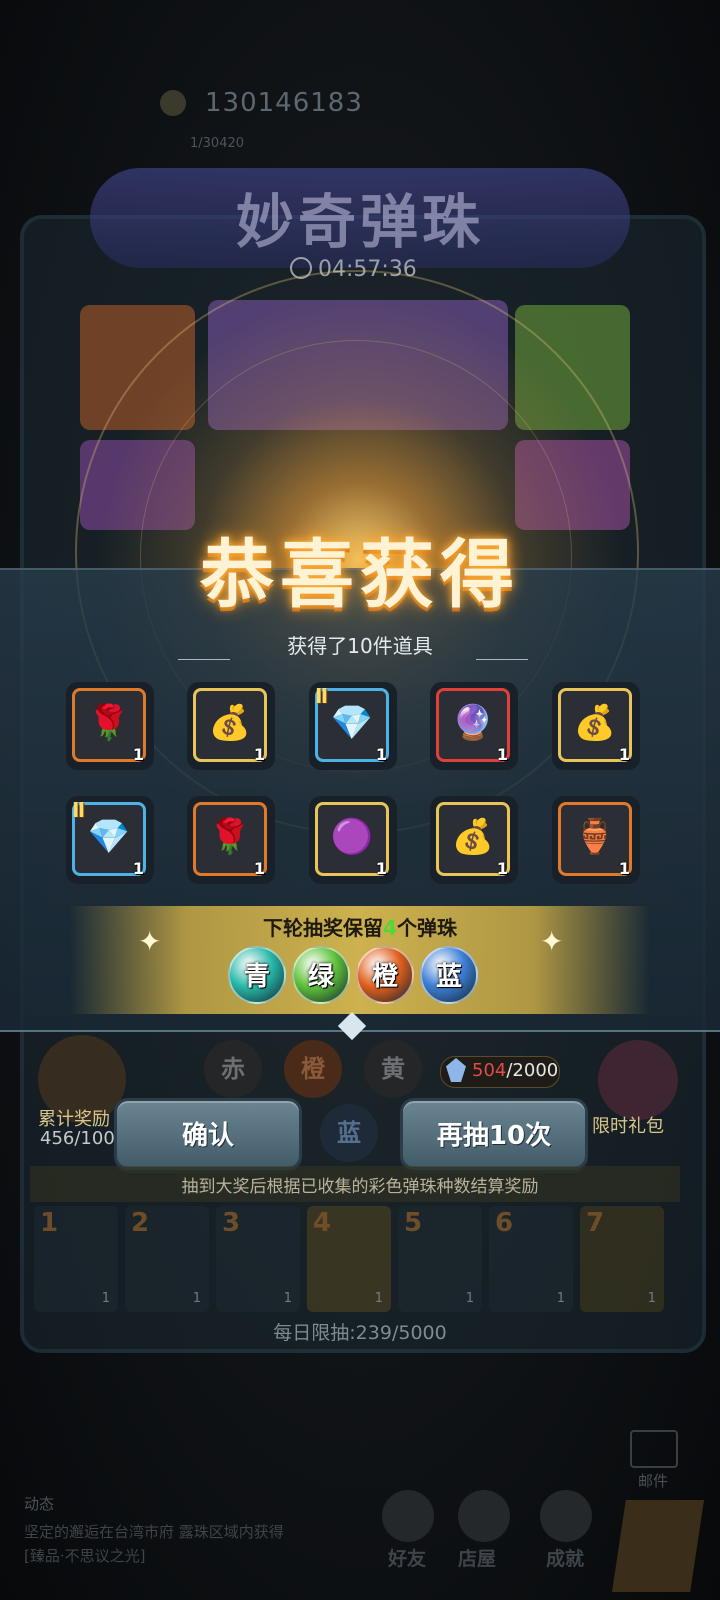  Describe the element at coordinates (408, 1516) in the screenshot. I see `friends-icon` at that location.